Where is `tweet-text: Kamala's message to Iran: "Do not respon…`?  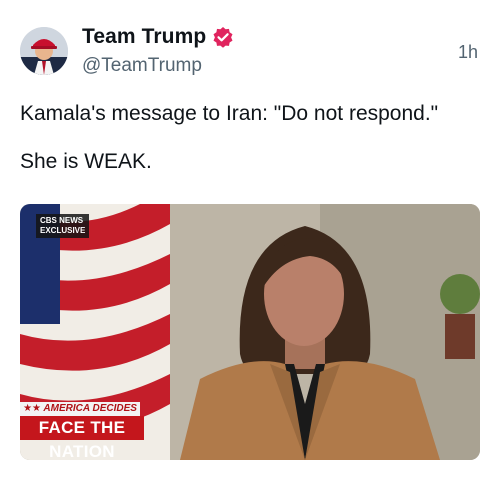
tweet-text: Kamala's message to Iran: "Do not respon… is located at coordinates (250, 138).